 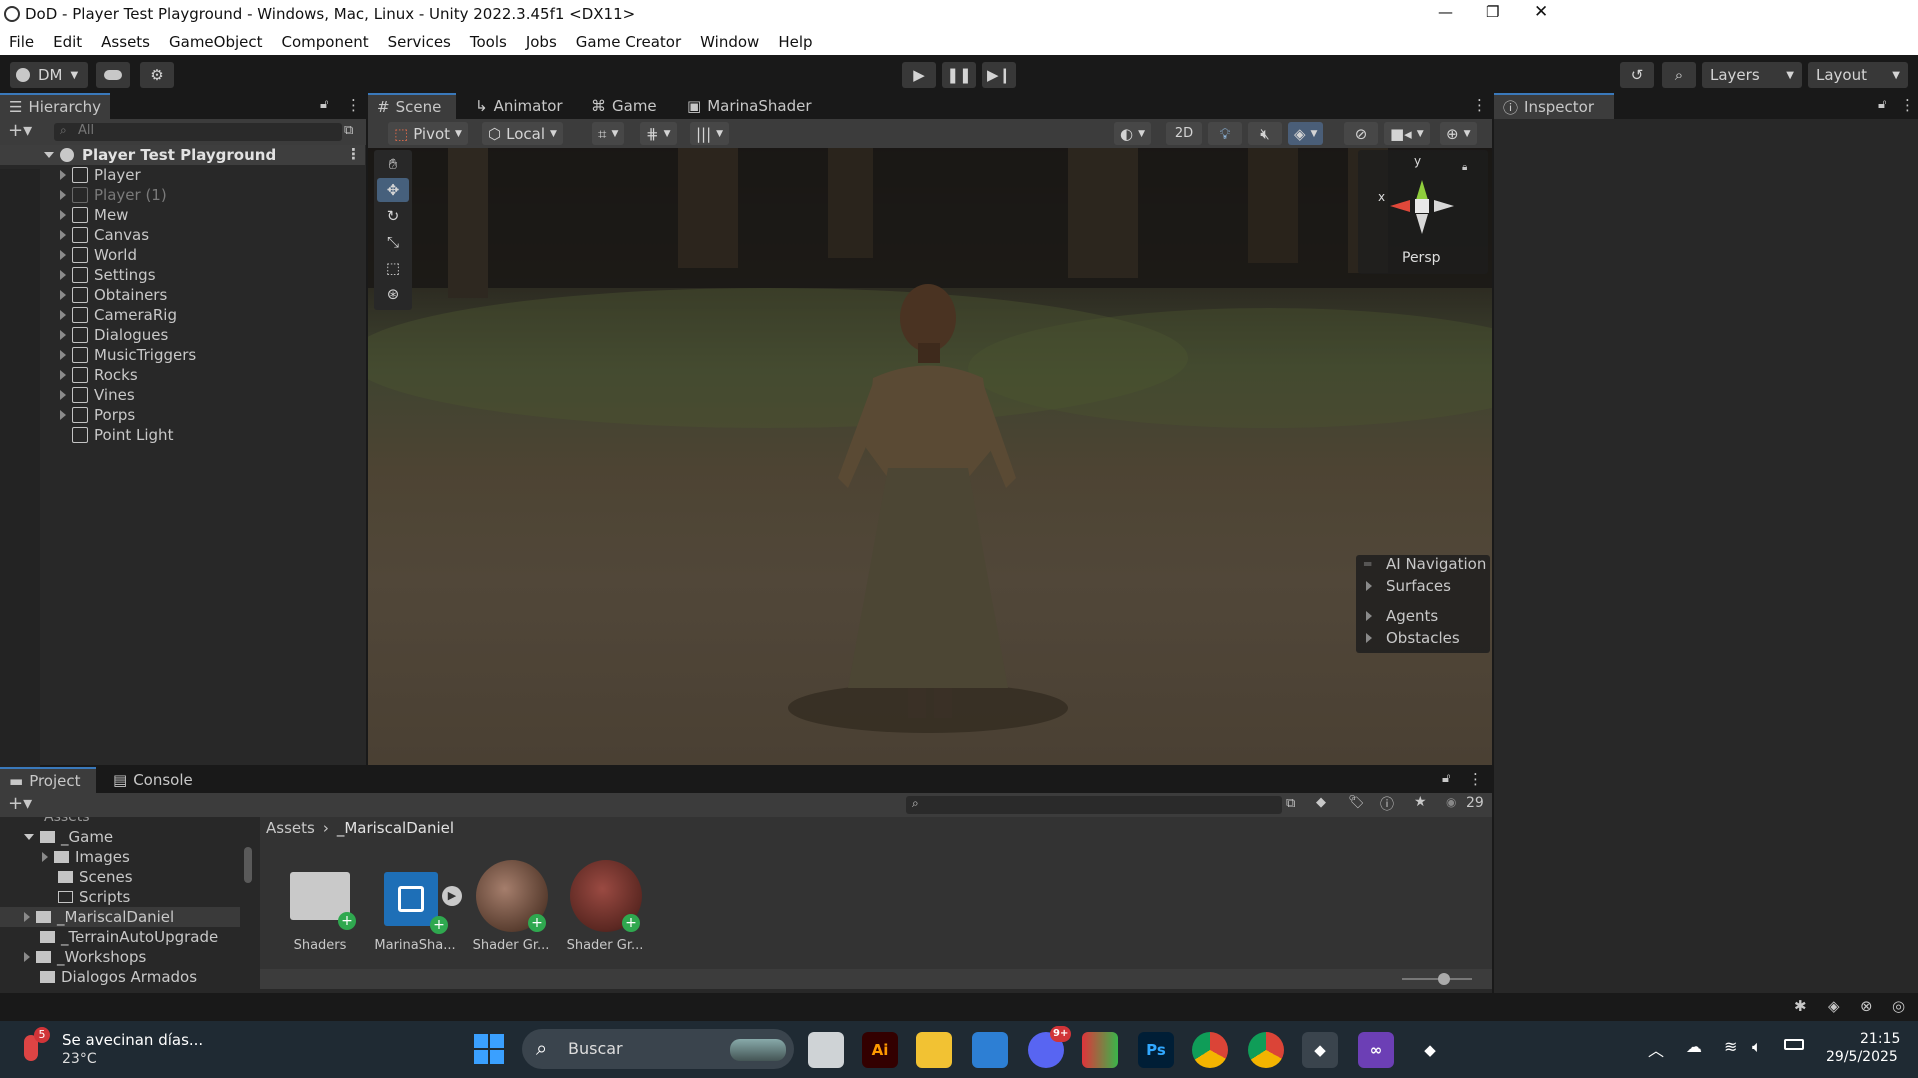 What do you see at coordinates (1541, 12) in the screenshot?
I see `close-button: ✕` at bounding box center [1541, 12].